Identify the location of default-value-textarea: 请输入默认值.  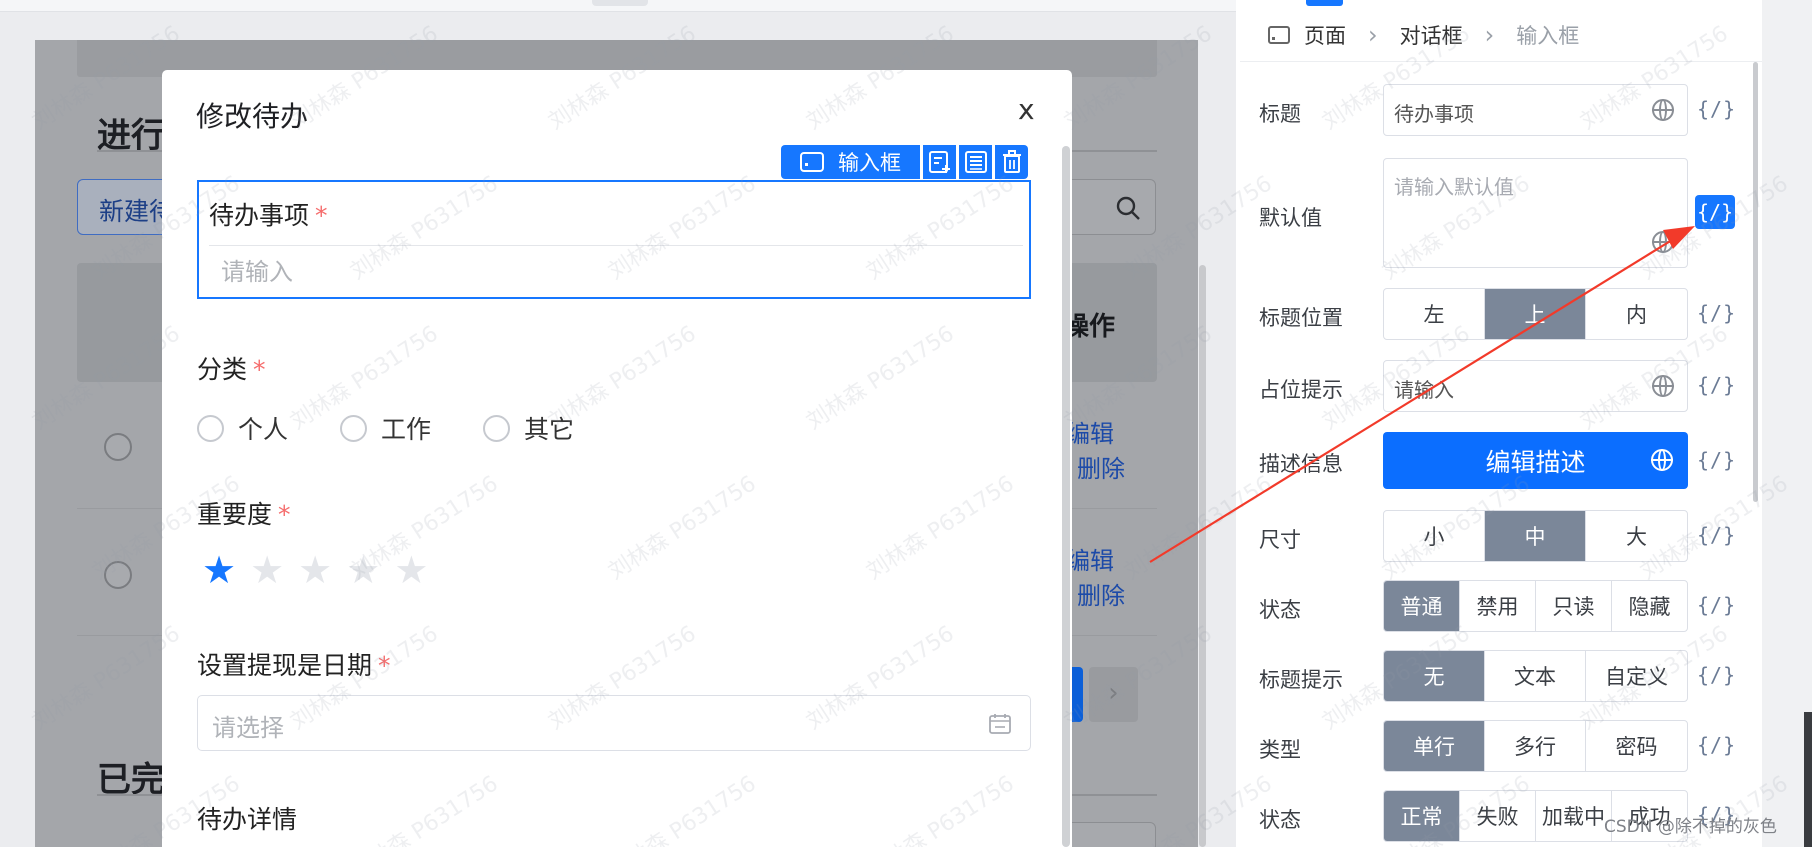
(1535, 213).